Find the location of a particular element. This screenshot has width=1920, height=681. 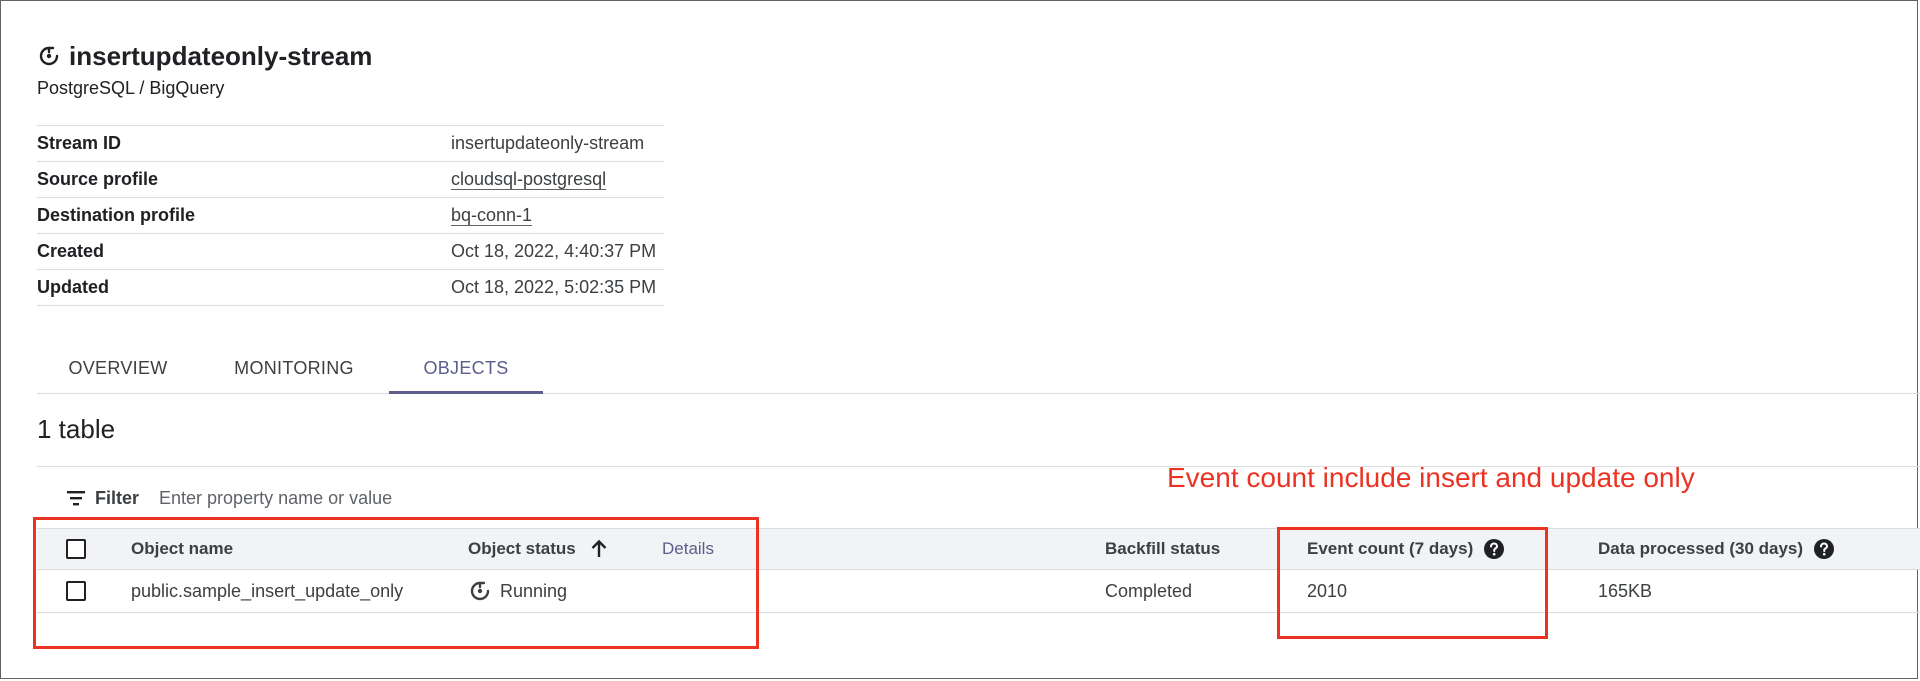

property-label: Destination profile is located at coordinates (116, 215).